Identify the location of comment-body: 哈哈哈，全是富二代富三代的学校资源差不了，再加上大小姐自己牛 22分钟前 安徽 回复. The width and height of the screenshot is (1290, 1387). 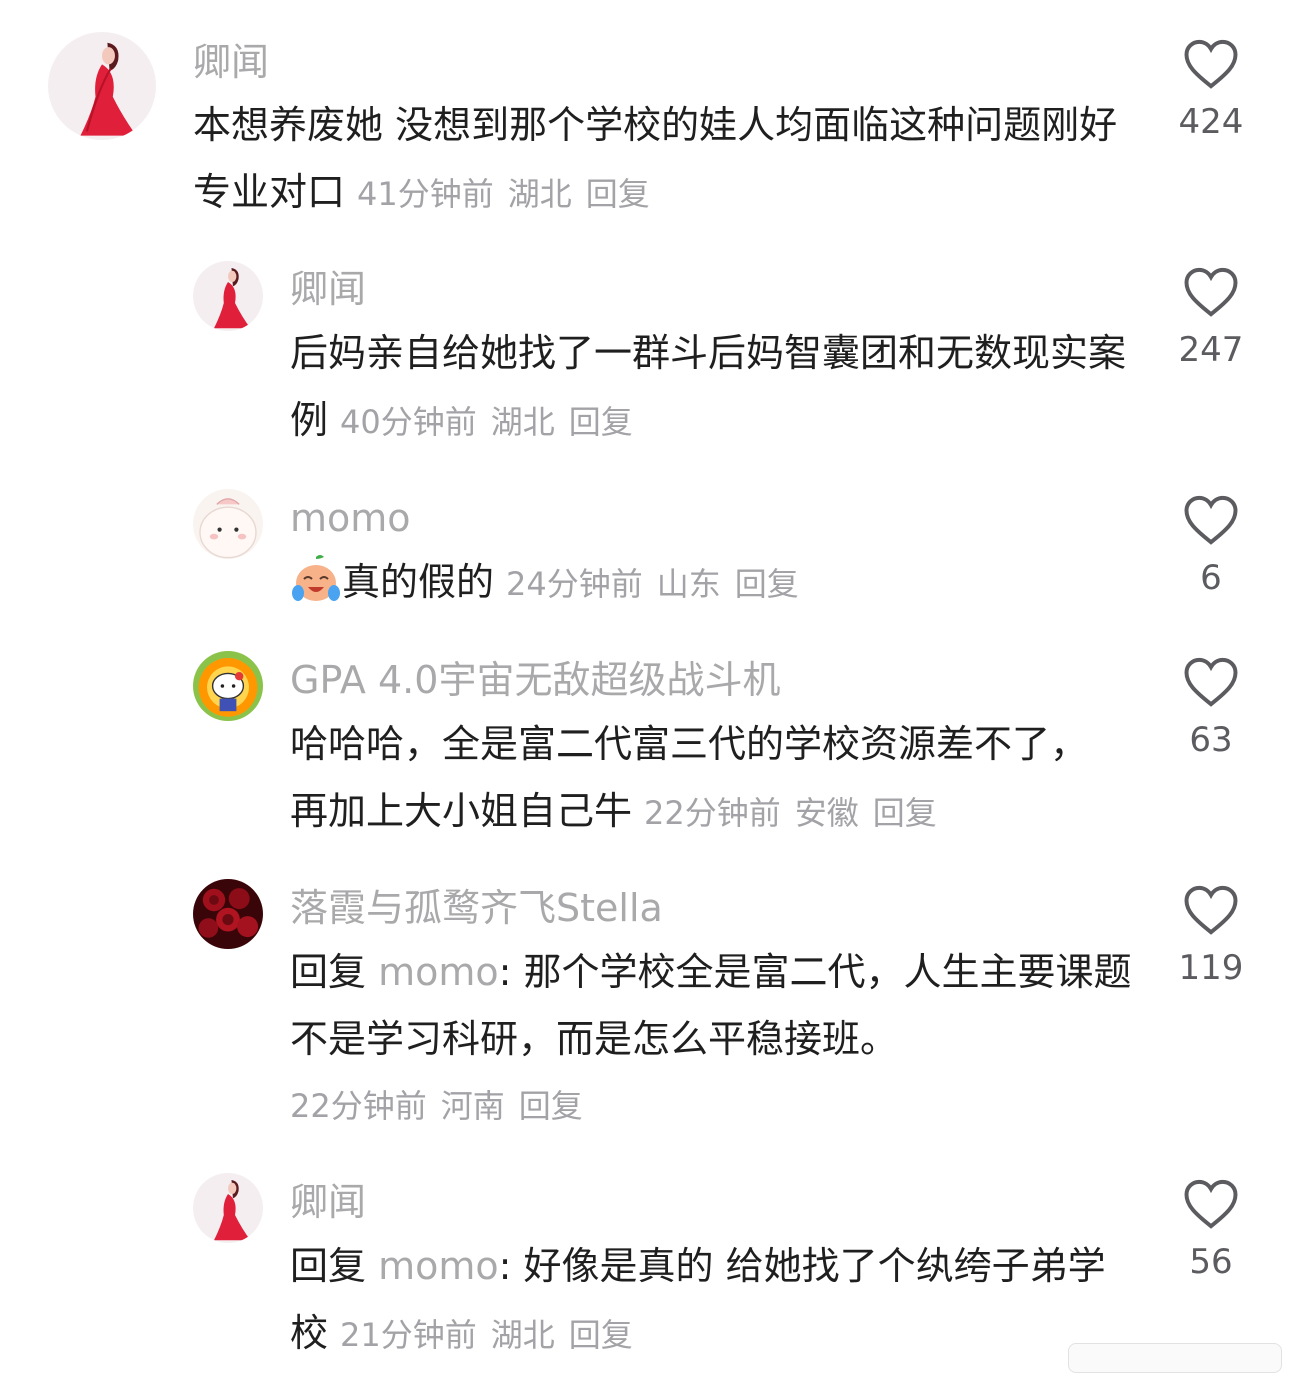
(695, 779).